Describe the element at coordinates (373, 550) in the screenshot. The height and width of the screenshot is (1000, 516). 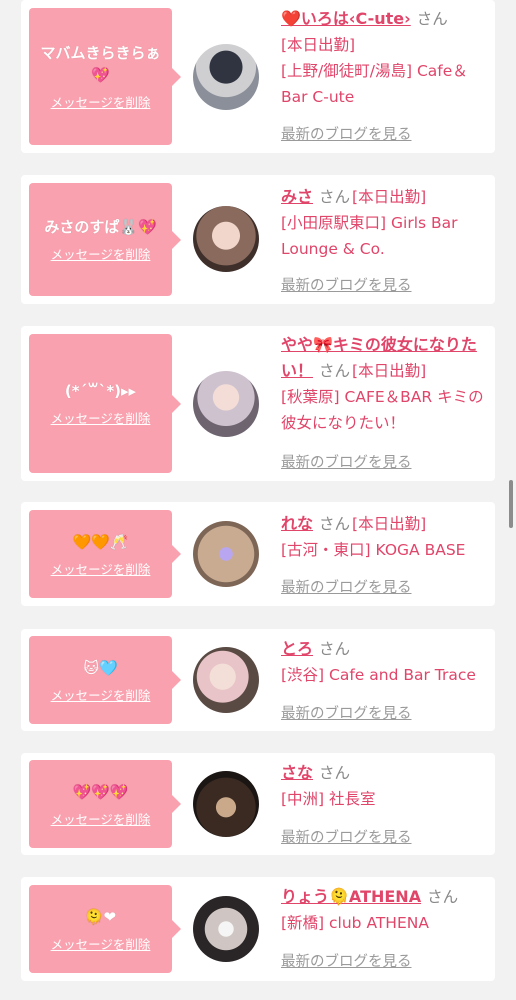
I see `shop-text: [古河・東口] KOGA BASE` at that location.